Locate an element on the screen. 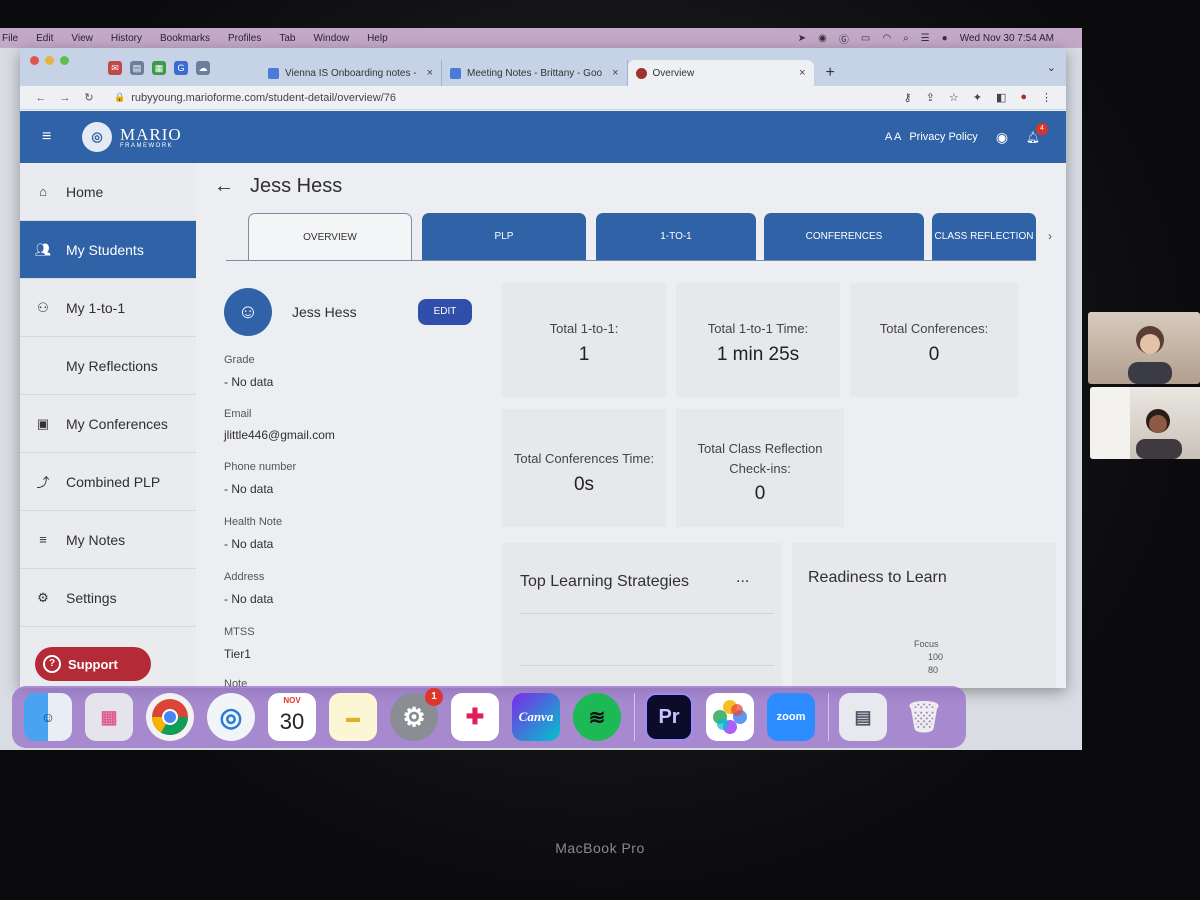 This screenshot has height=900, width=1200. menu-window: Window is located at coordinates (331, 38).